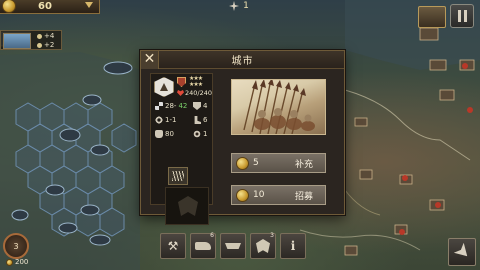  Describe the element at coordinates (272, 235) in the screenshot. I see `air-units-badge: 3` at that location.